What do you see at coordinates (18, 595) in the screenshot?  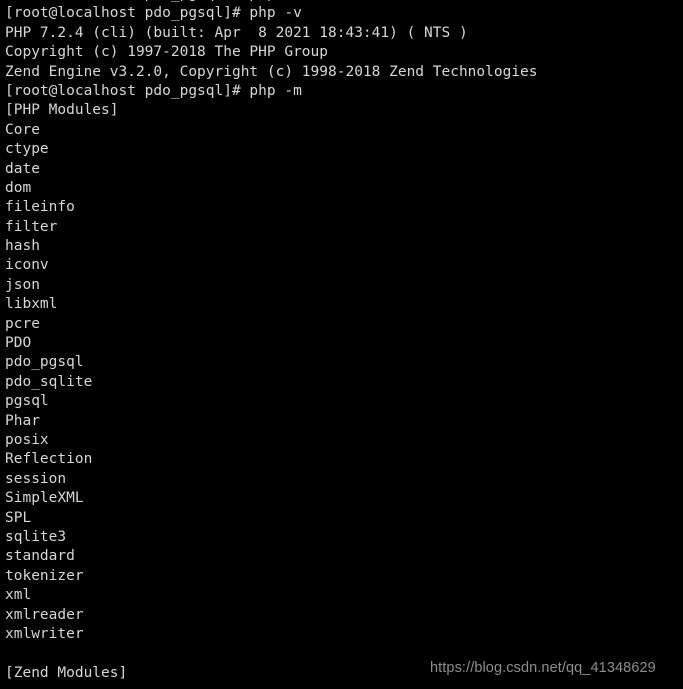 I see `module-list-item: xml` at bounding box center [18, 595].